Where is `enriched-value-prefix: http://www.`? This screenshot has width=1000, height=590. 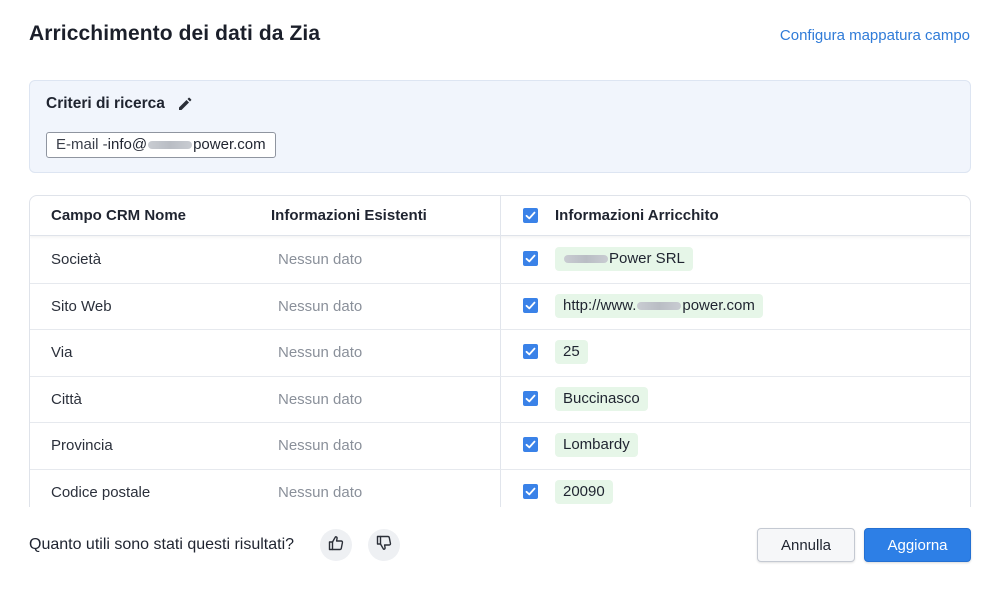
enriched-value-prefix: http://www. is located at coordinates (600, 305).